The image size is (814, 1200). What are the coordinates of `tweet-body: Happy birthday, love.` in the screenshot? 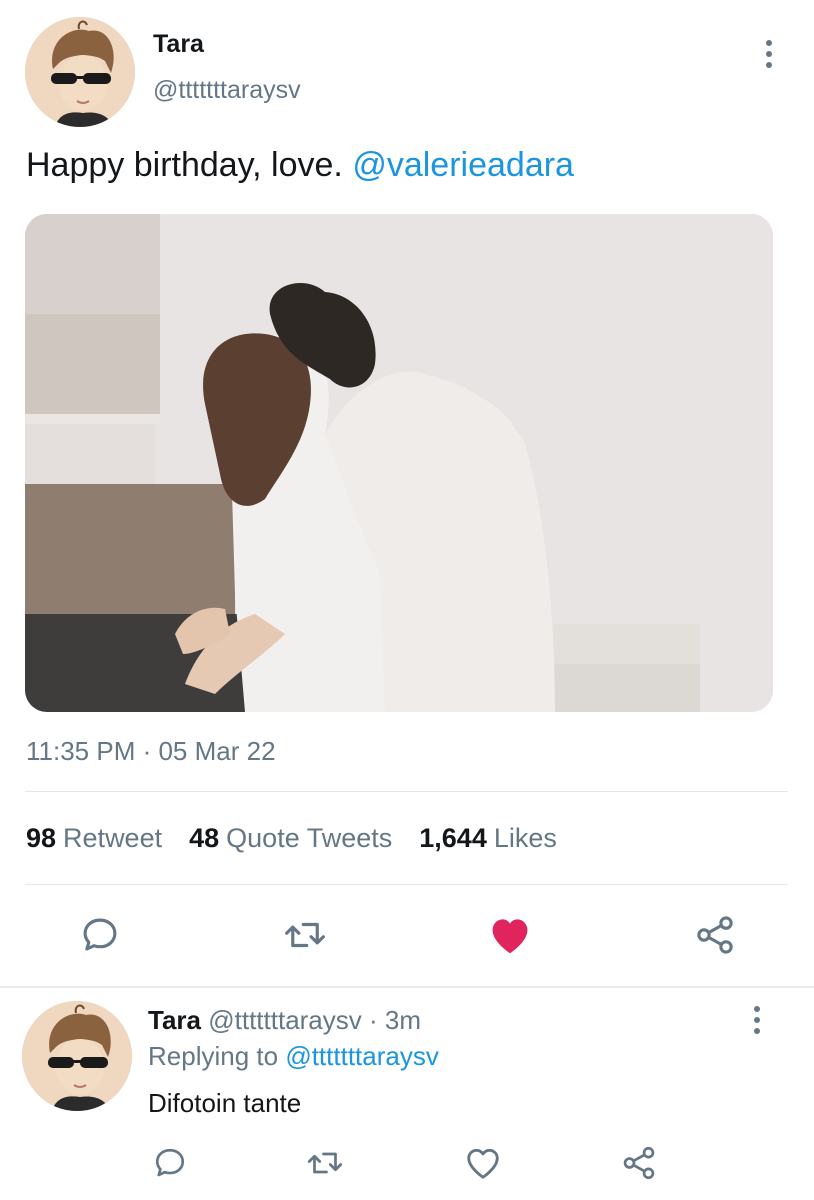 It's located at (184, 165).